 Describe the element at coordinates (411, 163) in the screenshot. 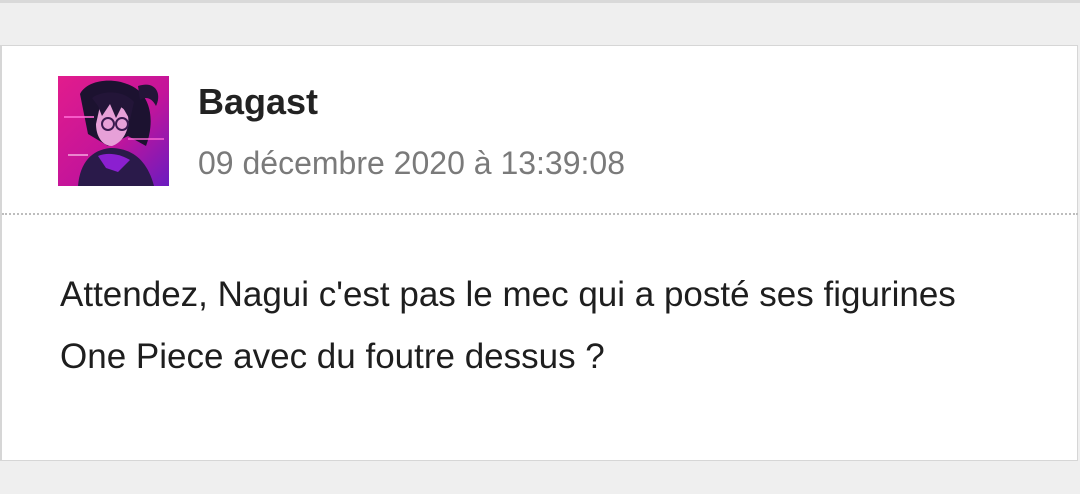

I see `post-timestamp: 09 décembre 2020 à 13:39:08` at that location.